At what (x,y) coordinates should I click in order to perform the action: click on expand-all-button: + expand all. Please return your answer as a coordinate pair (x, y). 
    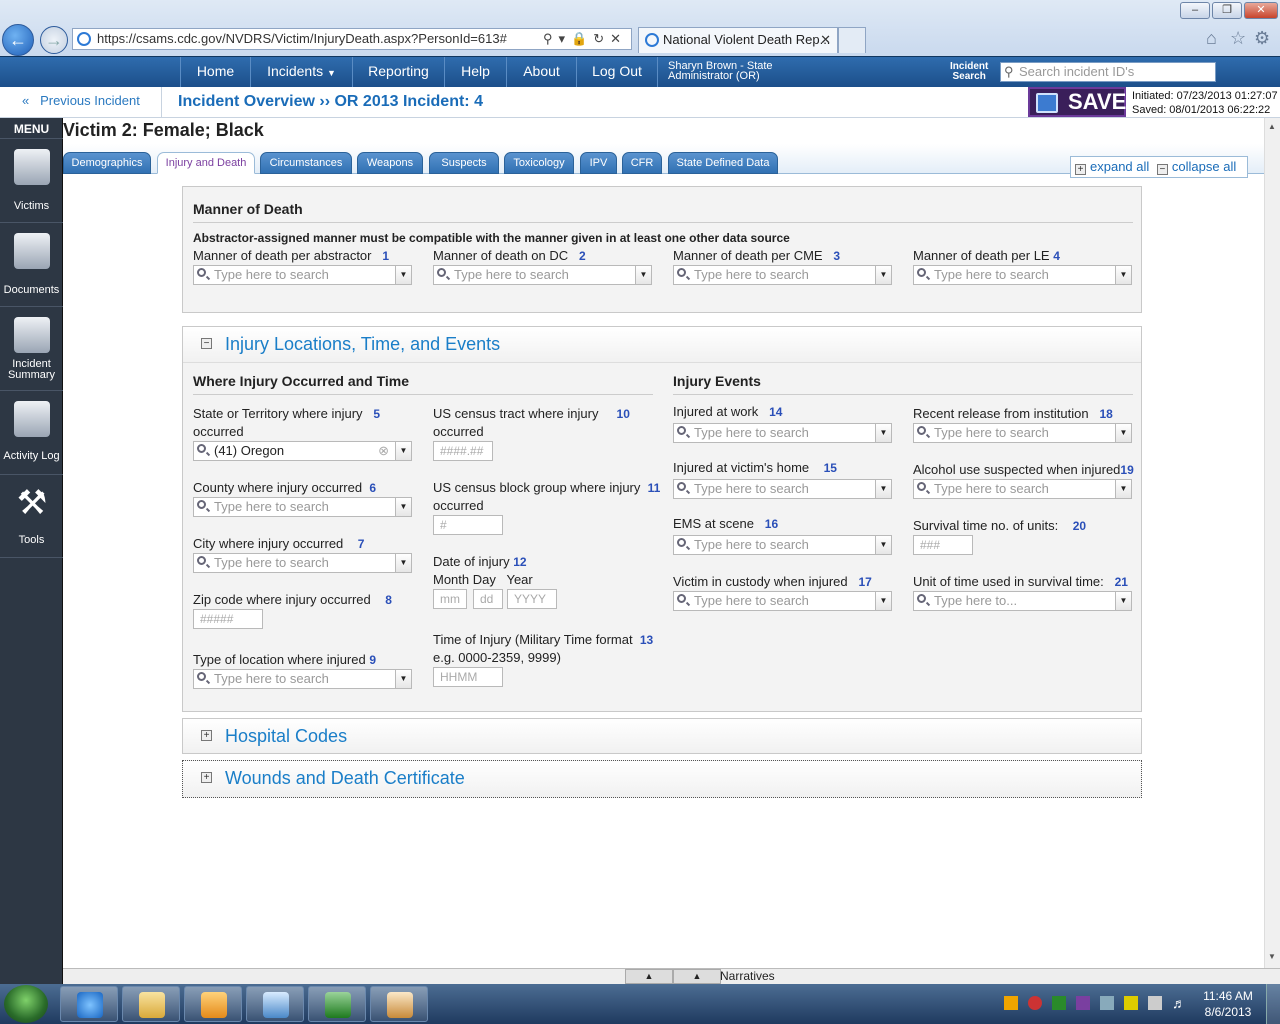
    Looking at the image, I should click on (1112, 167).